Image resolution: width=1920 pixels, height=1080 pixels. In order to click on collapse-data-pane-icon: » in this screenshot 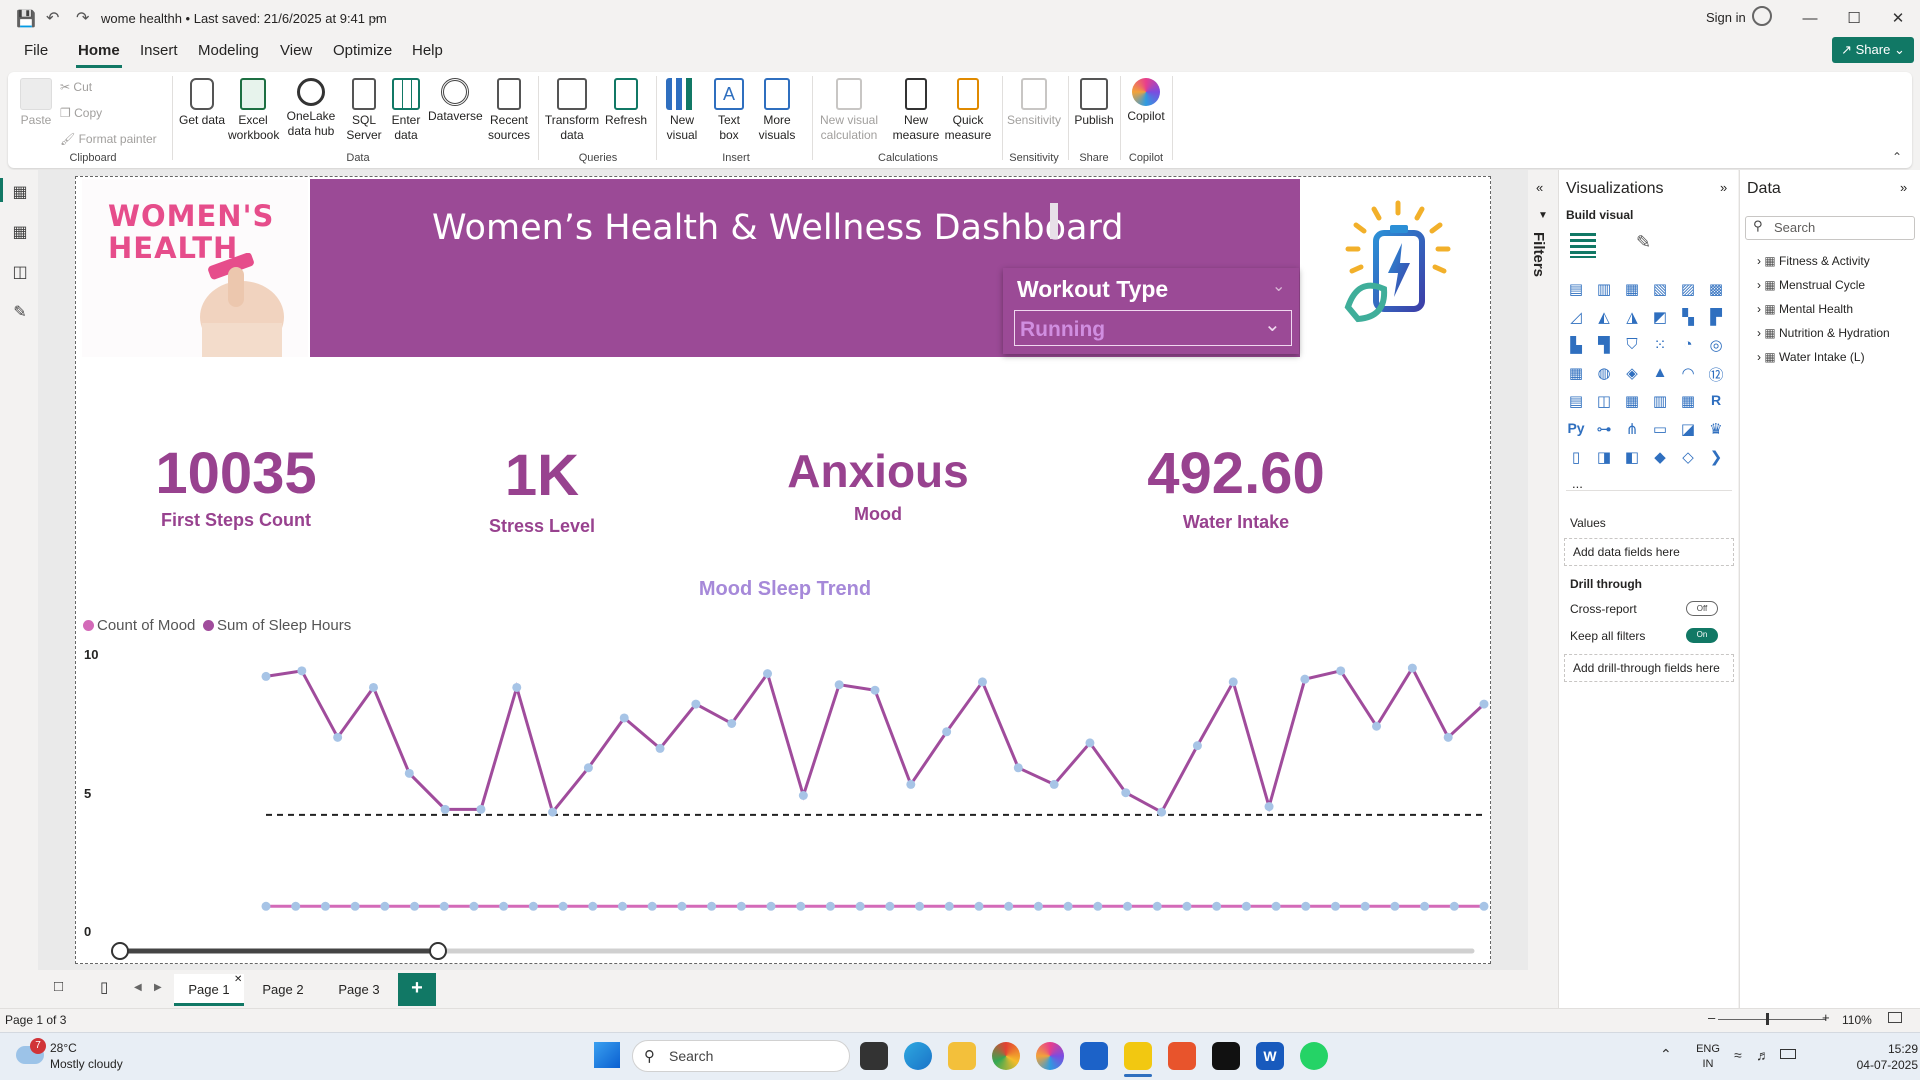, I will do `click(1903, 187)`.